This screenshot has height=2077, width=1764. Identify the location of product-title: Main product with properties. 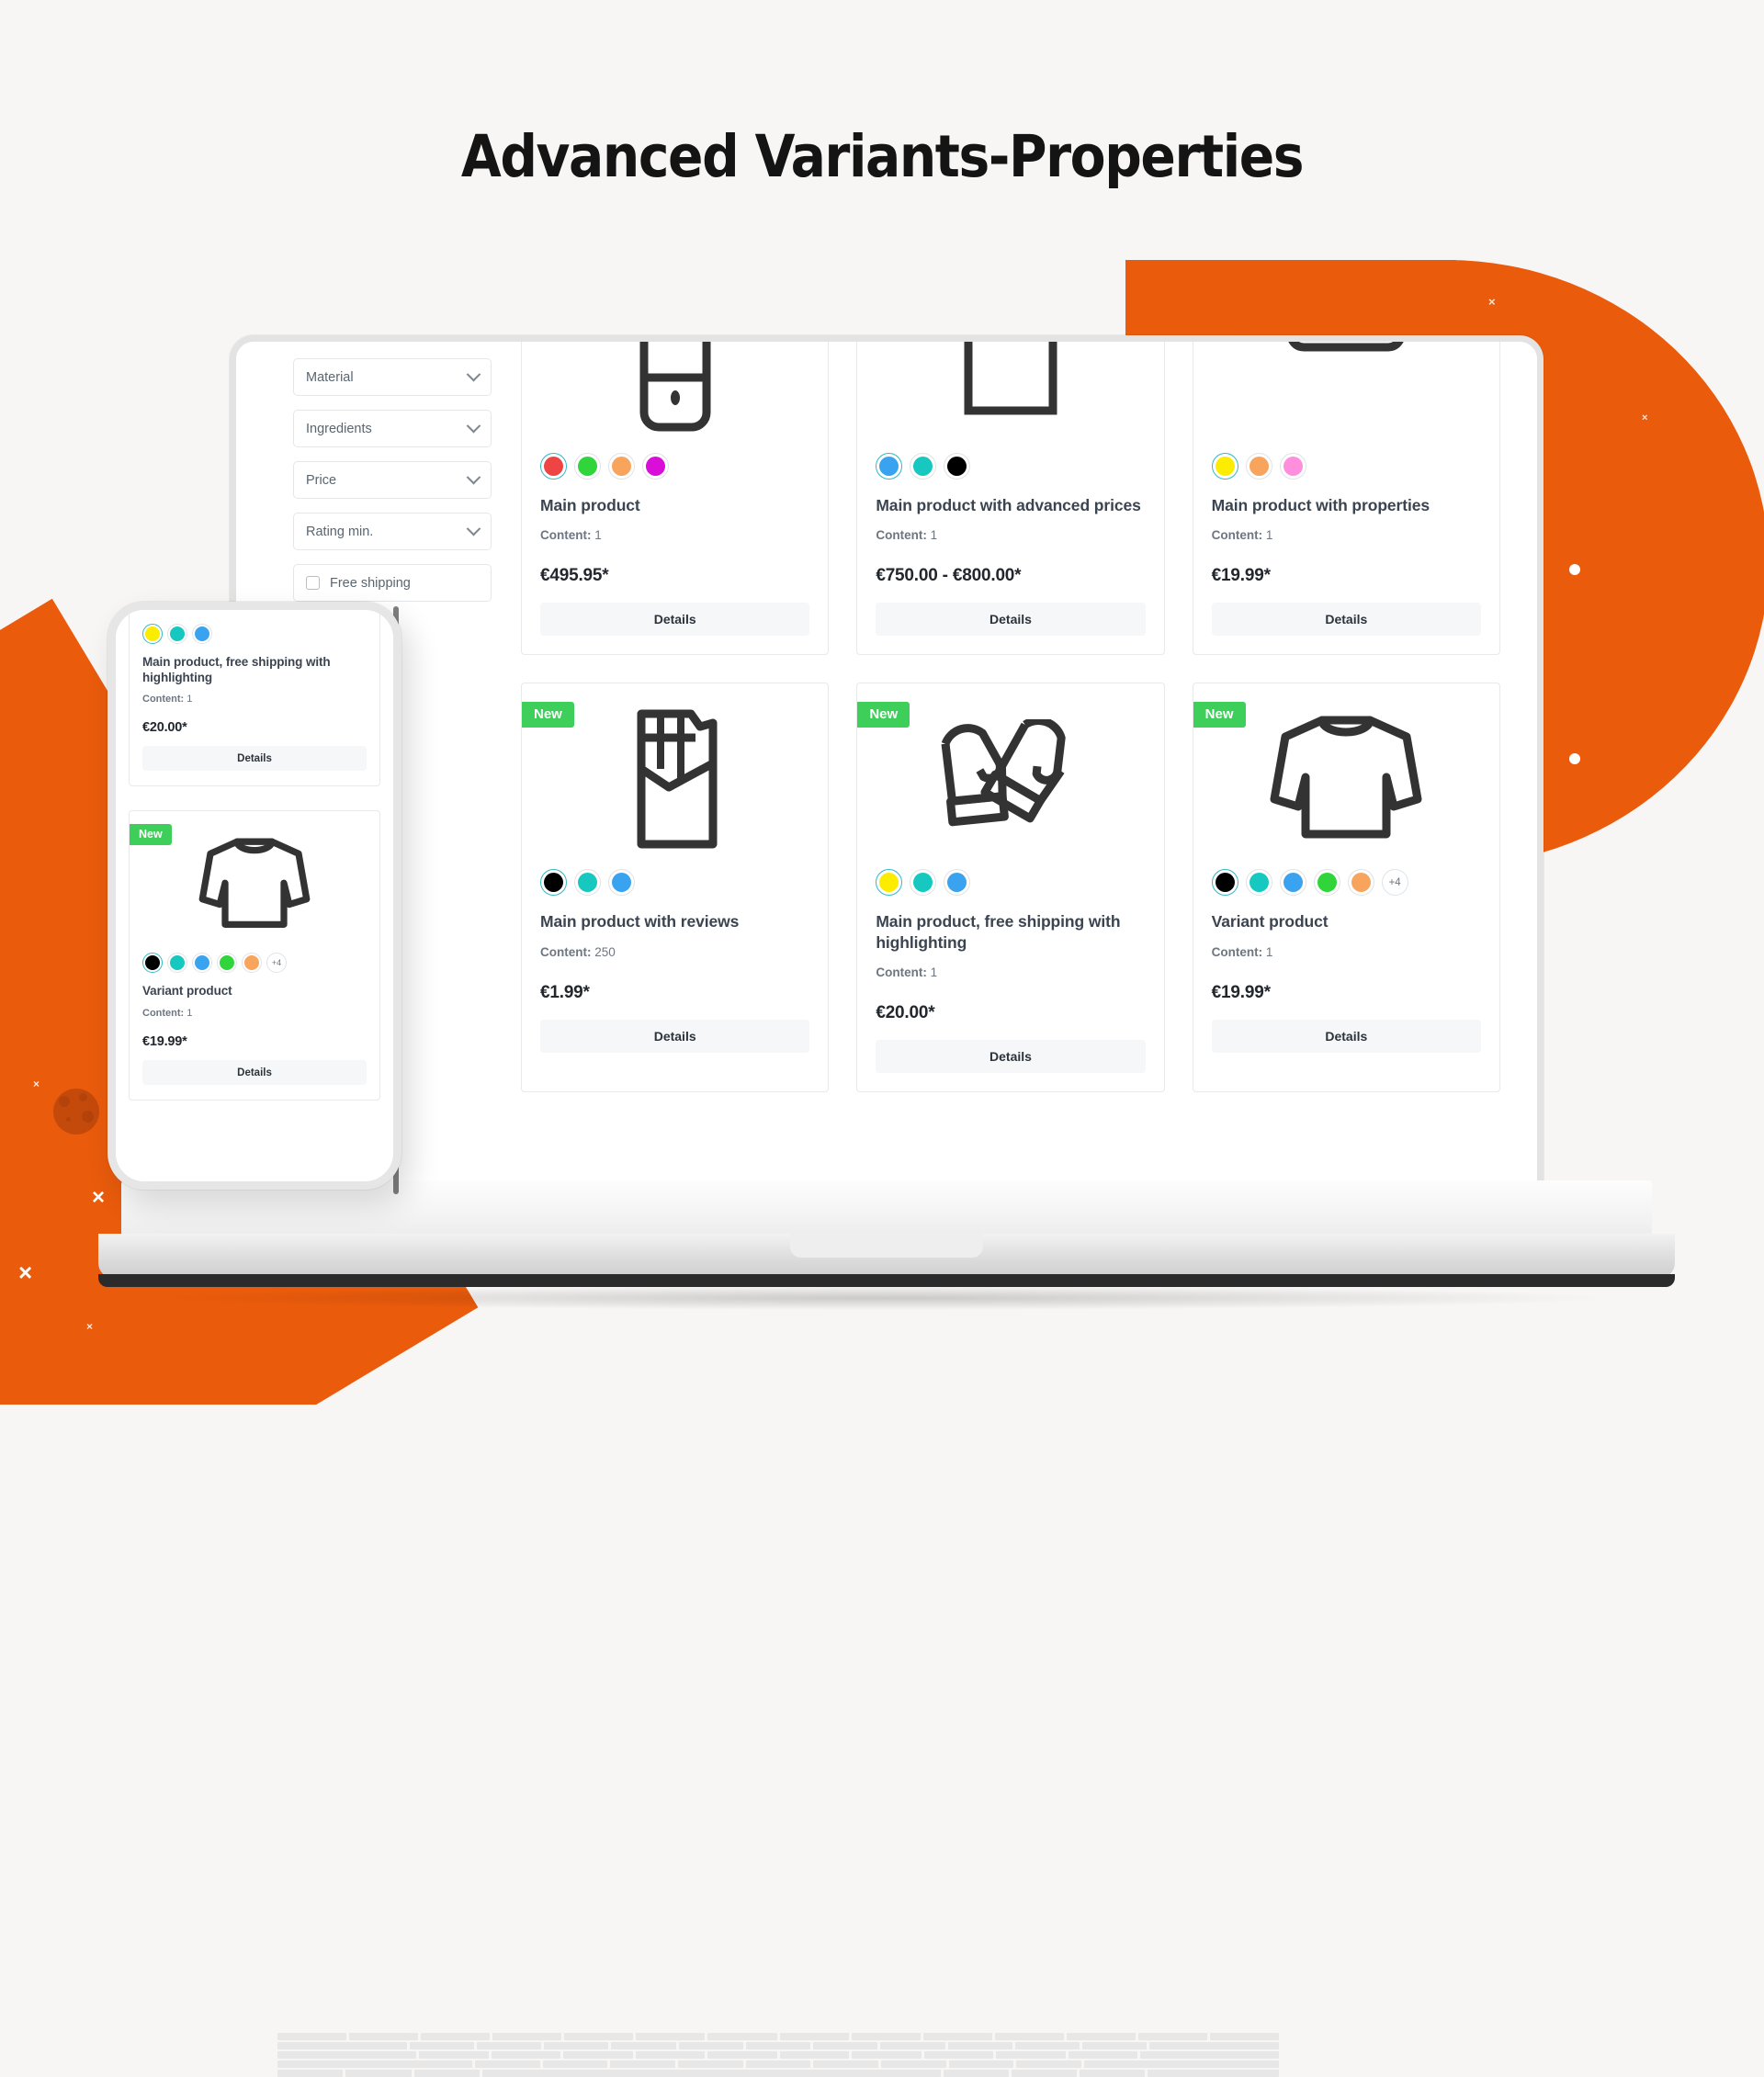
(1320, 505).